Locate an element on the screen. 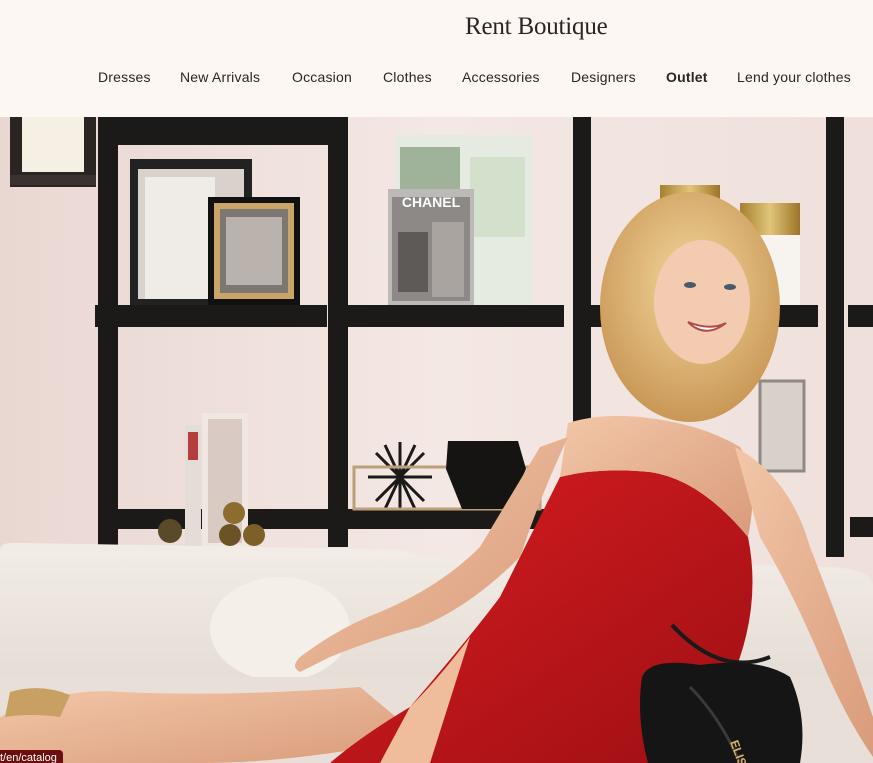  lower-books is located at coordinates (216, 480).